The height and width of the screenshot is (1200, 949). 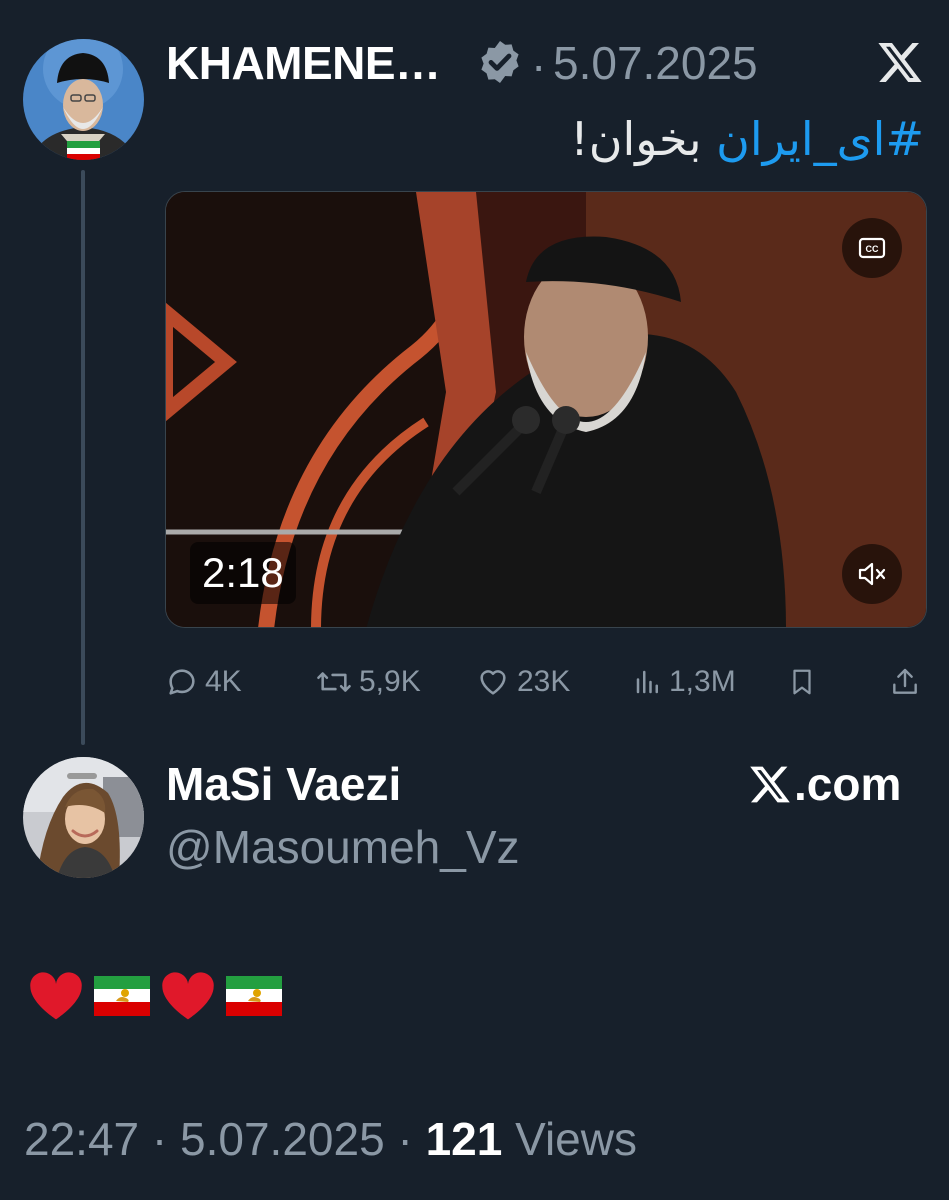 I want to click on muted-speaker-icon, so click(x=872, y=574).